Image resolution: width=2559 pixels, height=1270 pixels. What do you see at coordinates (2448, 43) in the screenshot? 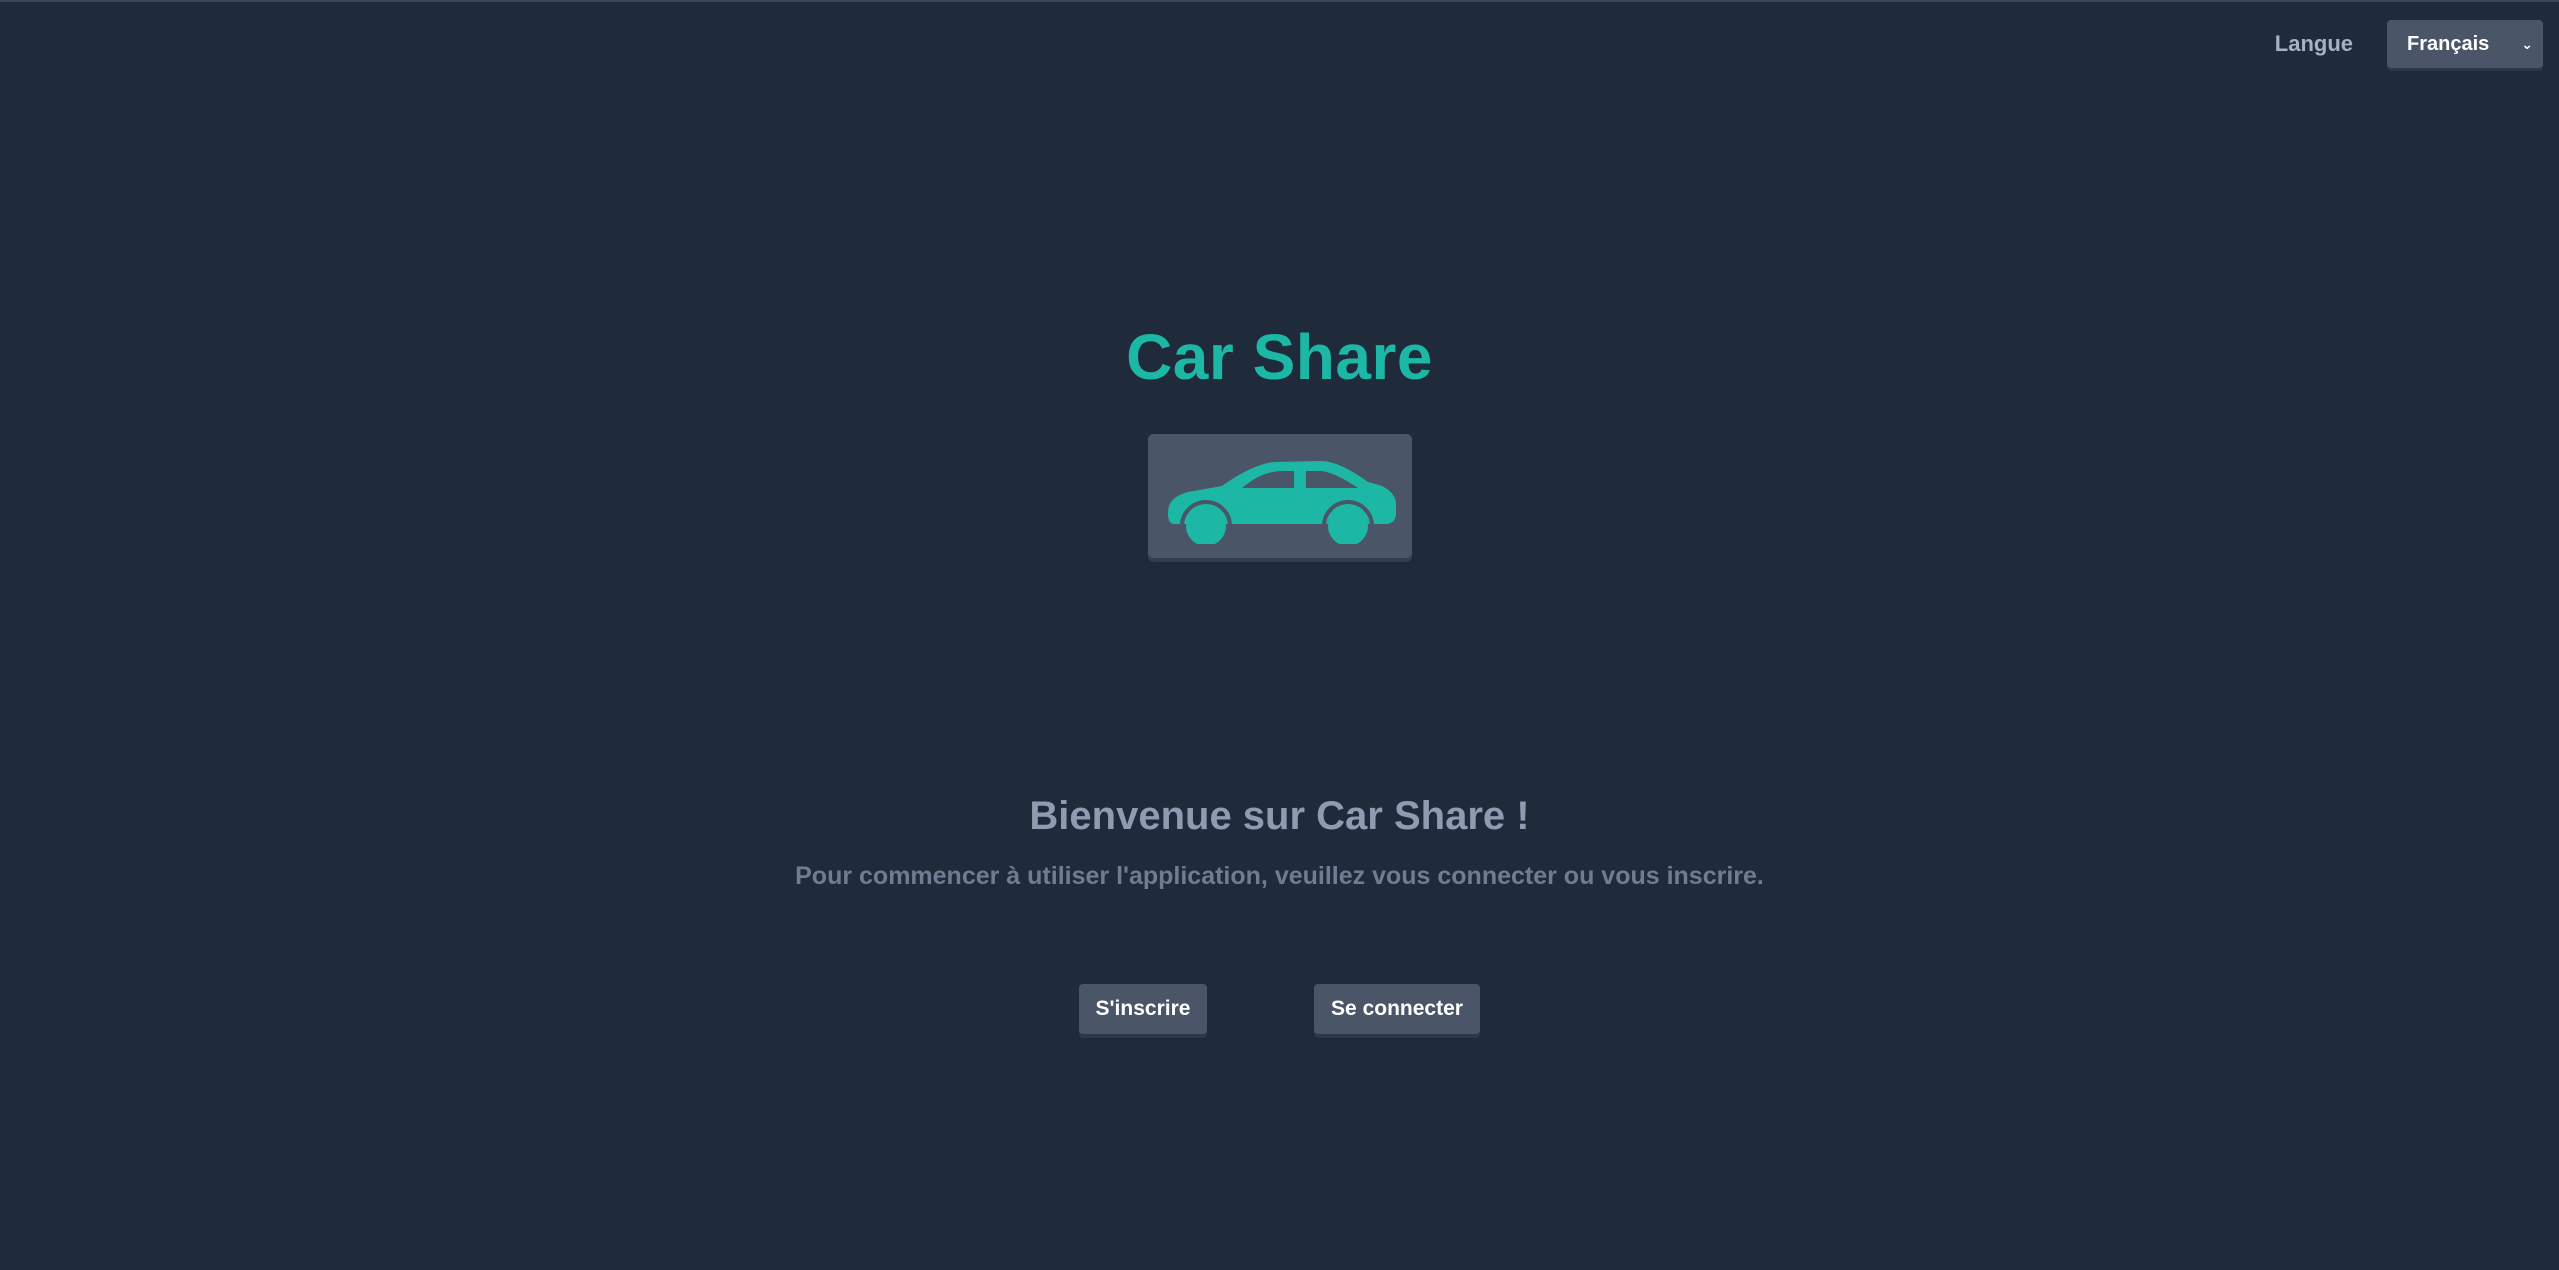
I see `language-select-value: Français` at bounding box center [2448, 43].